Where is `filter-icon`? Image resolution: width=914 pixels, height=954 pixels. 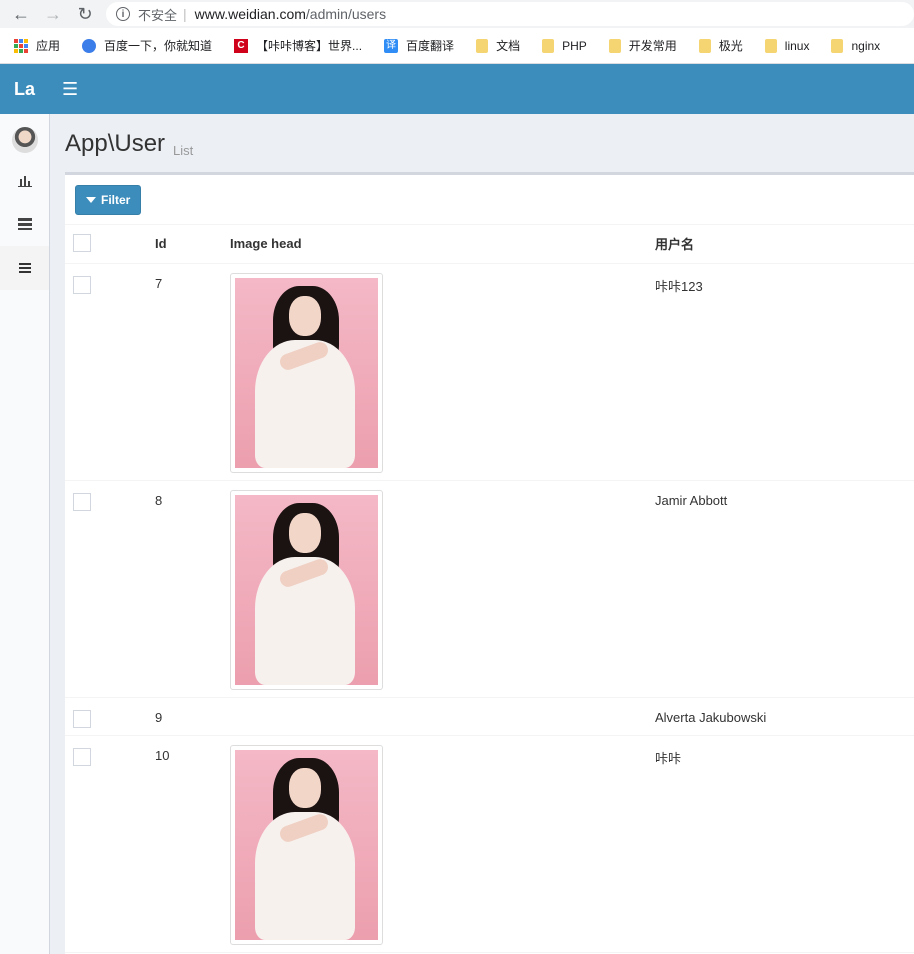
filter-icon is located at coordinates (91, 199).